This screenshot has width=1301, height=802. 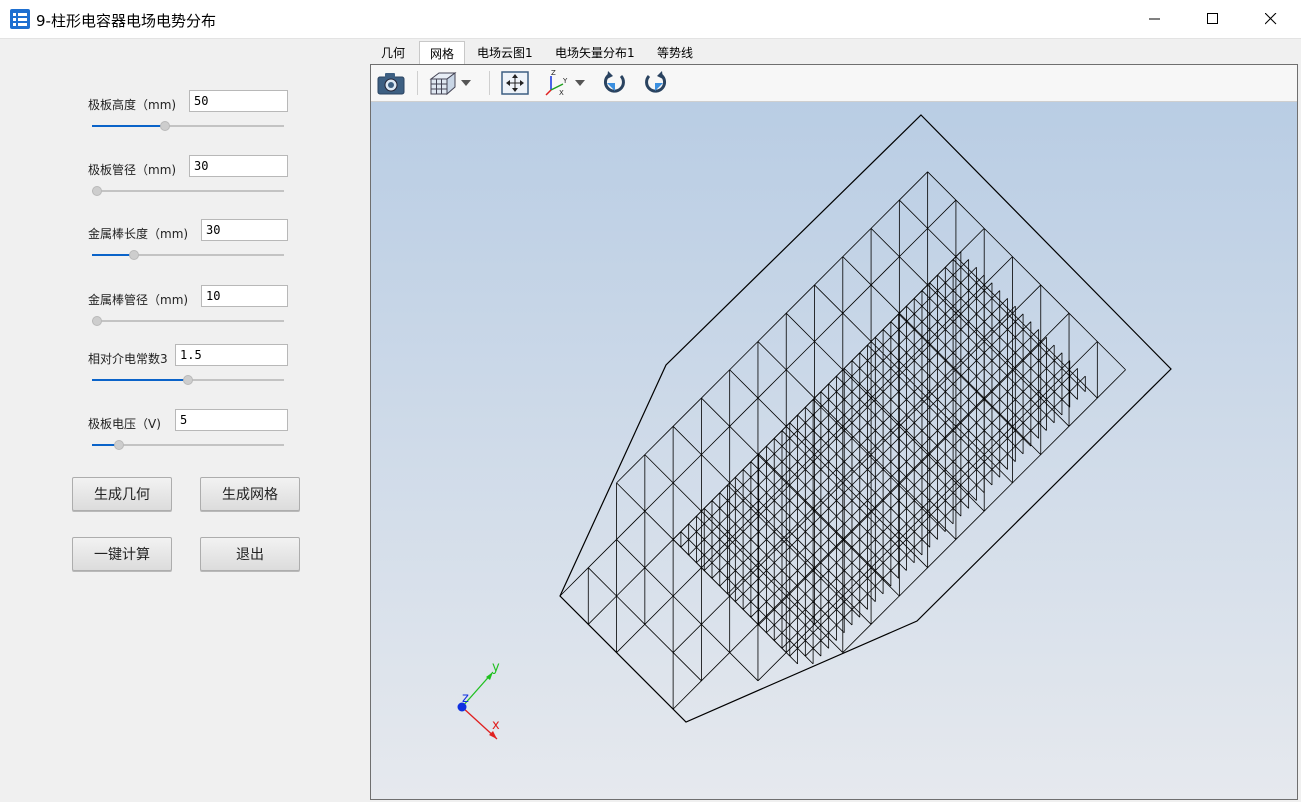 What do you see at coordinates (244, 296) in the screenshot?
I see `rod-diameter-input` at bounding box center [244, 296].